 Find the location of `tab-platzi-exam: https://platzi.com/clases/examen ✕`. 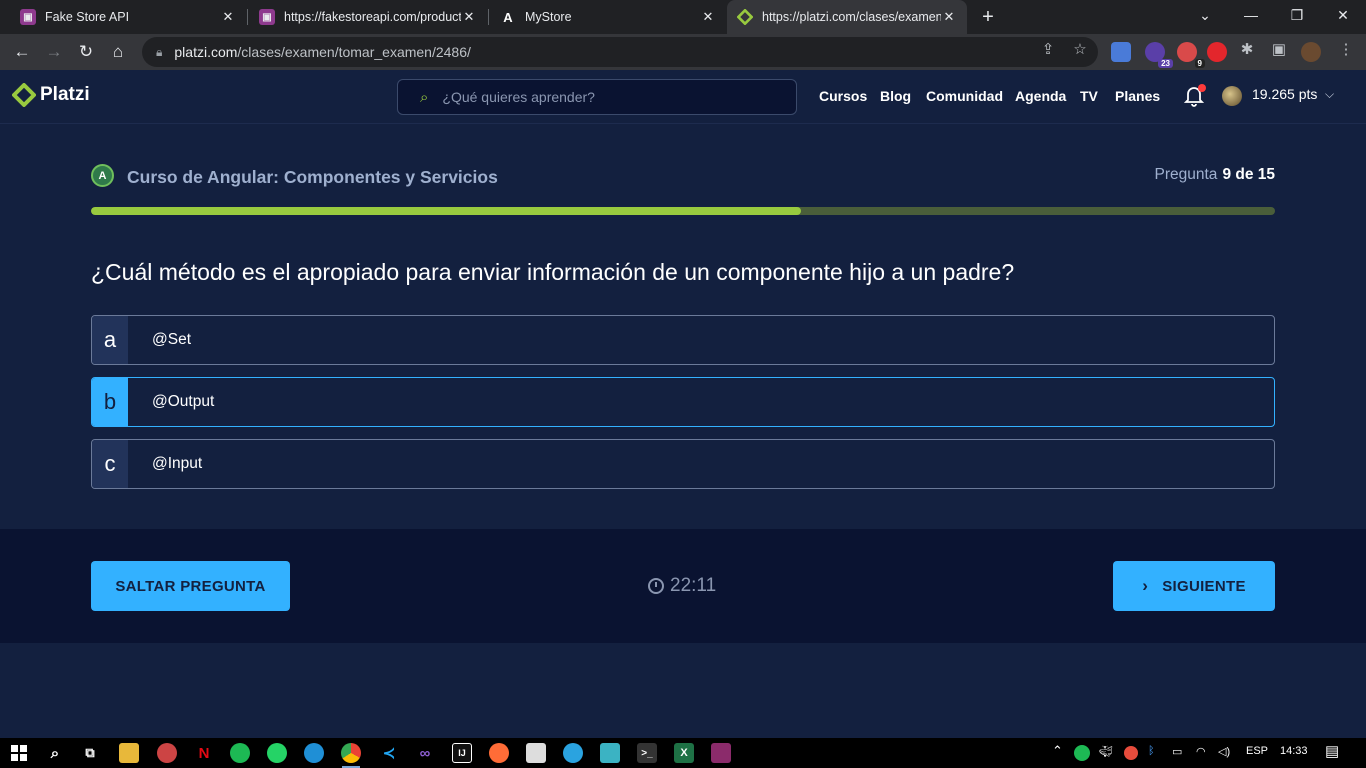

tab-platzi-exam: https://platzi.com/clases/examen ✕ is located at coordinates (847, 17).